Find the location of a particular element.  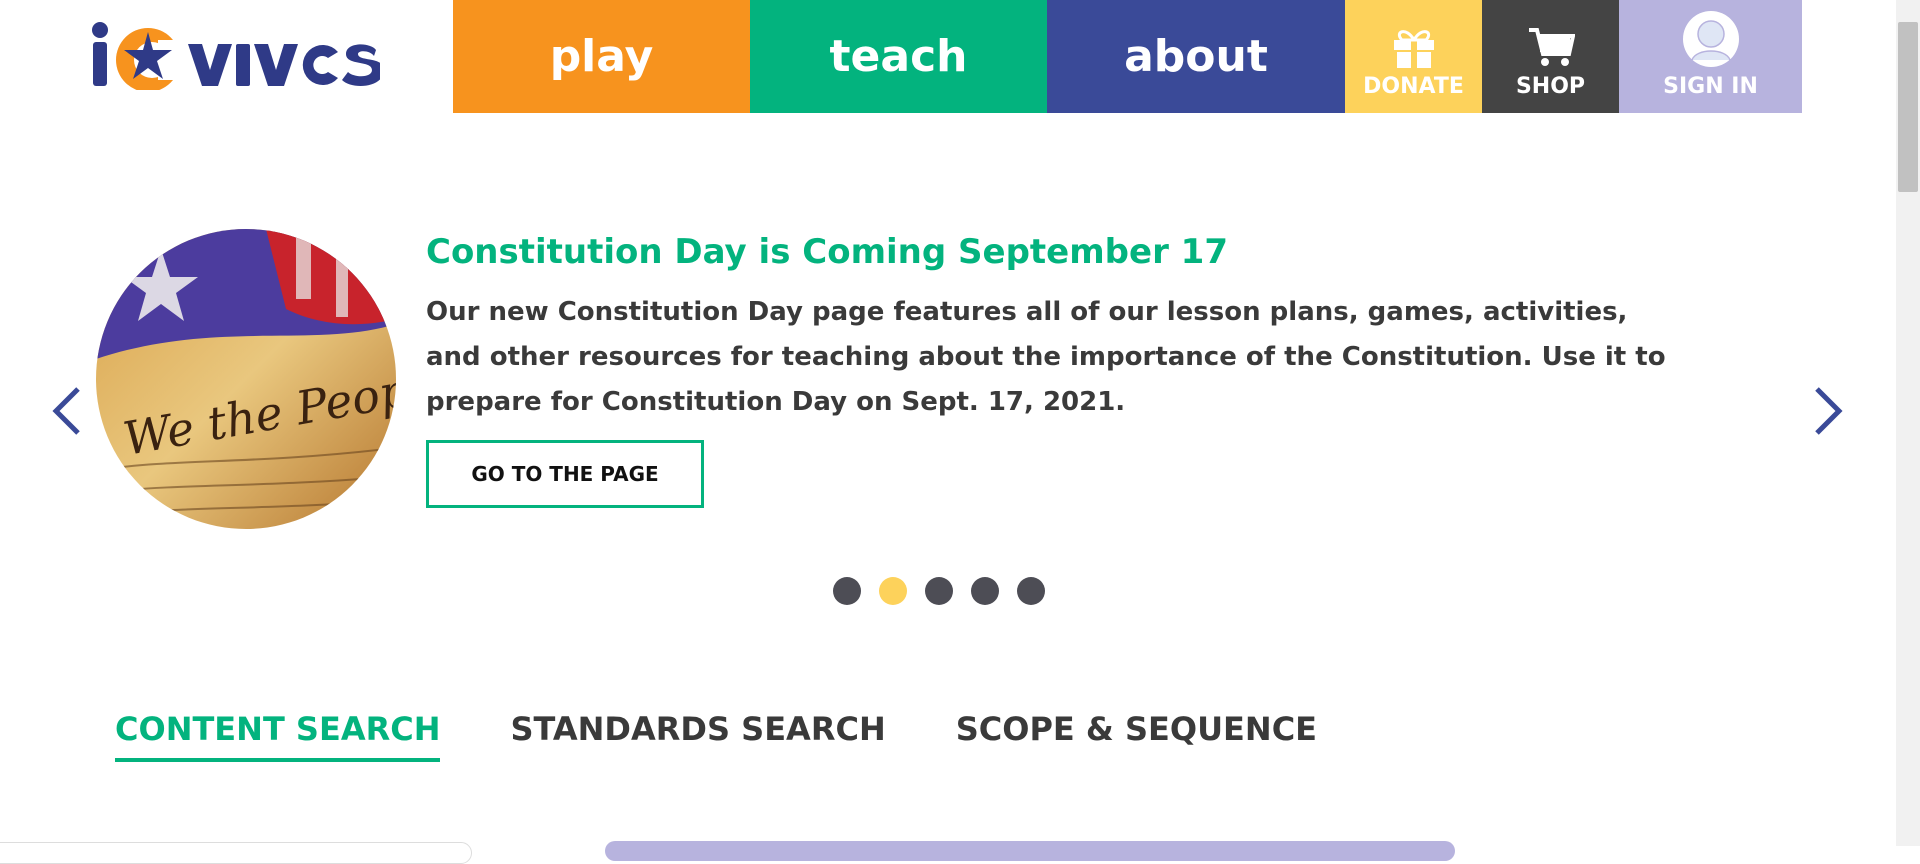

go-to-page-label: GO TO THE PAGE is located at coordinates (565, 474).